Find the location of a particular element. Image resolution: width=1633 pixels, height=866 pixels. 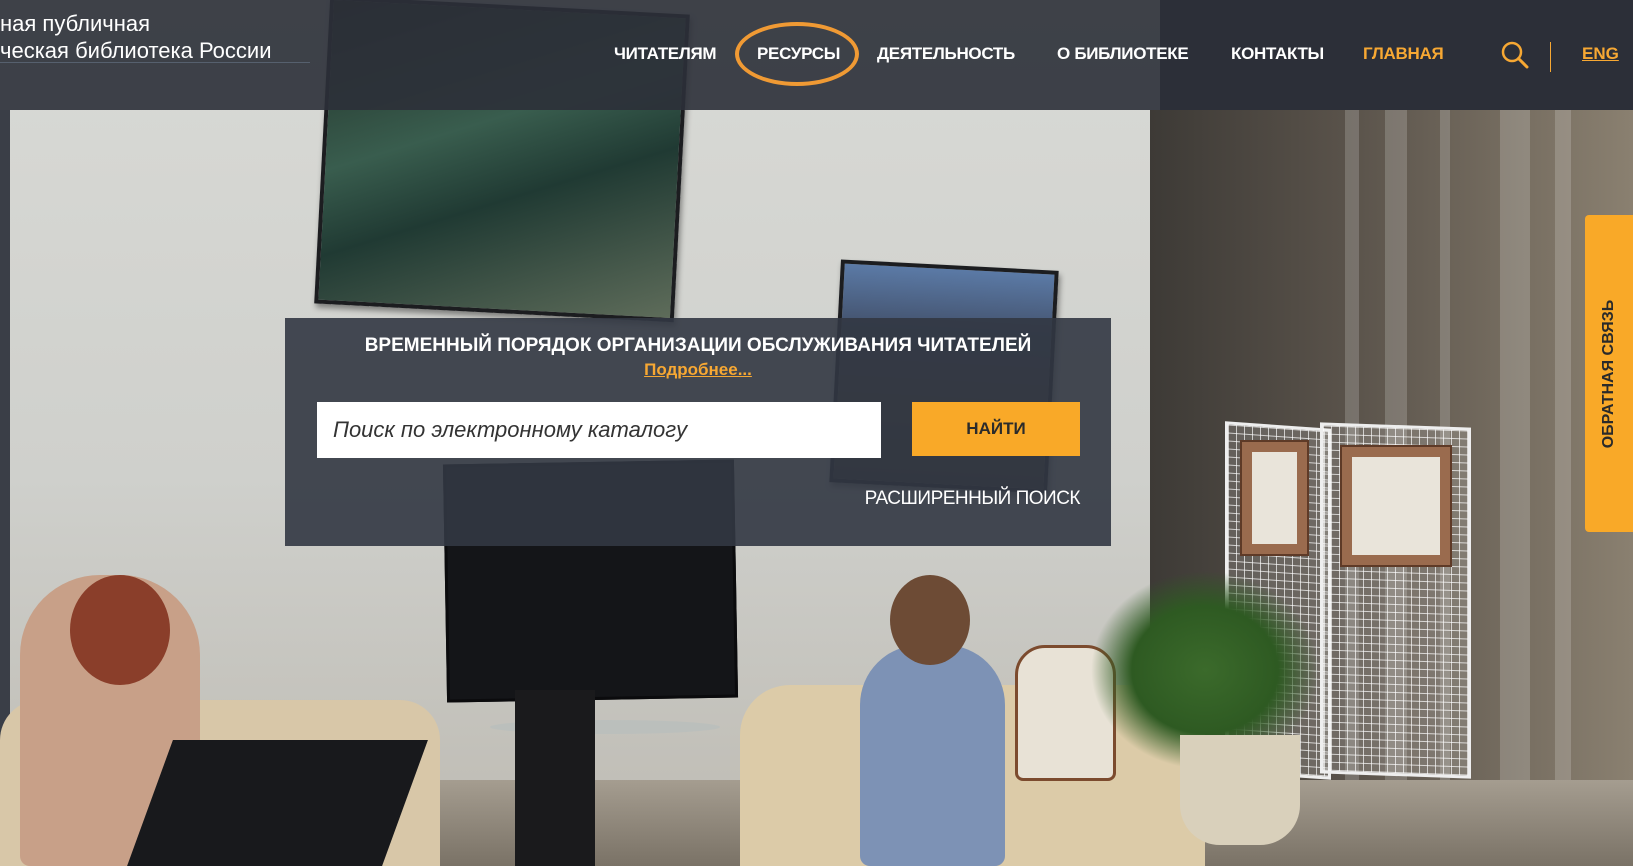

feedback-tab: ОБРАТНАЯ СВЯЗЬ is located at coordinates (1609, 373).